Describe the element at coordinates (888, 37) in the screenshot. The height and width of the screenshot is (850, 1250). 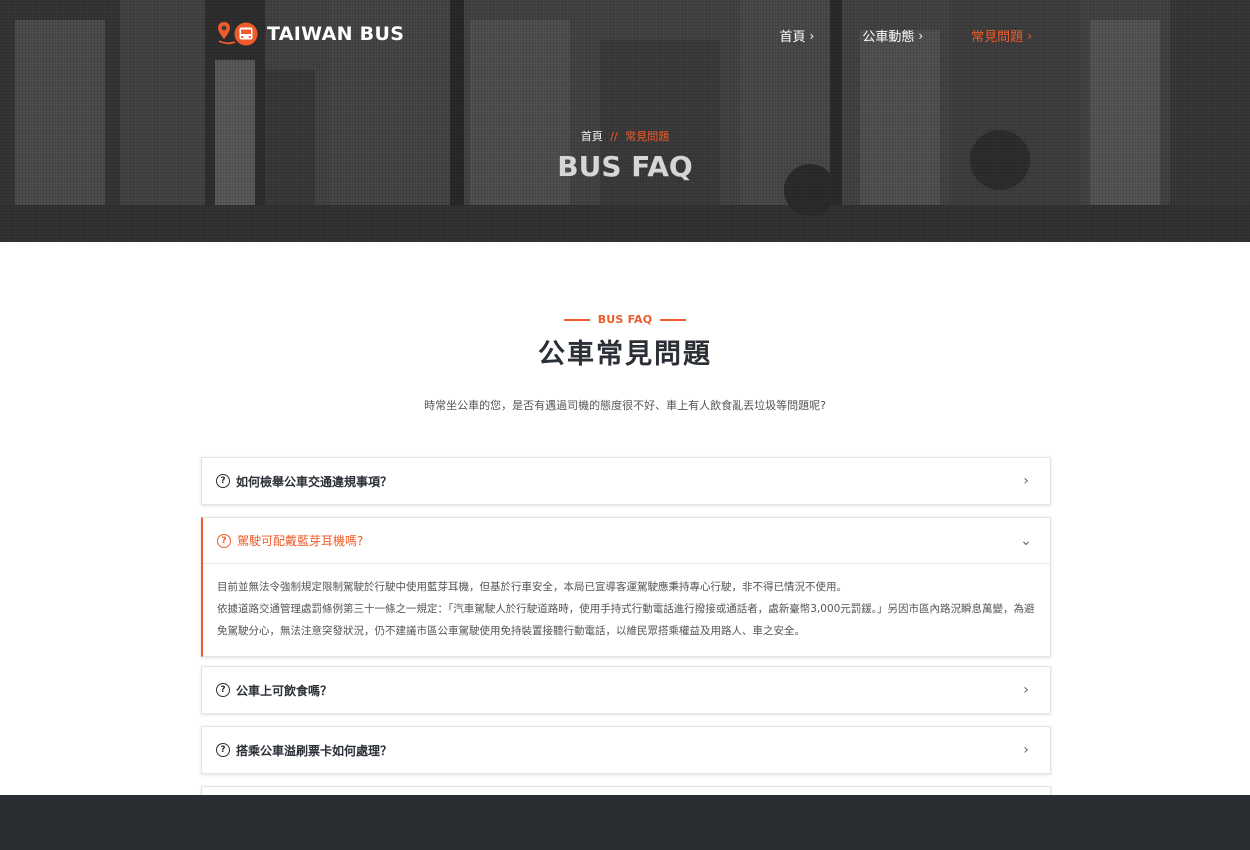
I see `nav-item-label: 公車動態` at that location.